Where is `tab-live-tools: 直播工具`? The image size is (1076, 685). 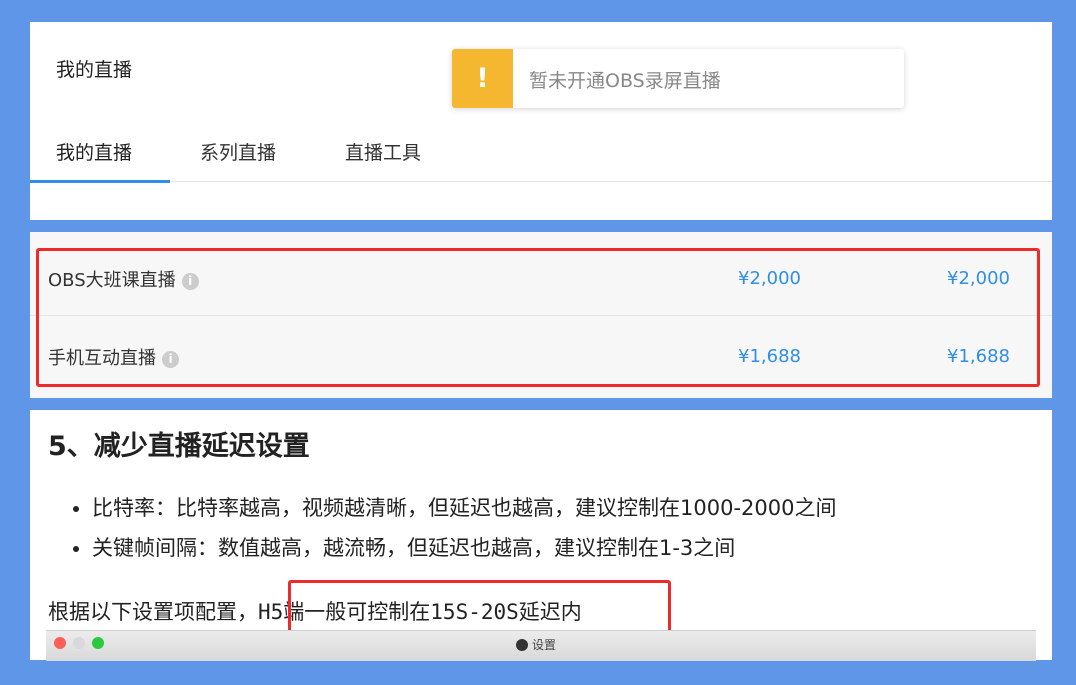
tab-live-tools: 直播工具 is located at coordinates (383, 151).